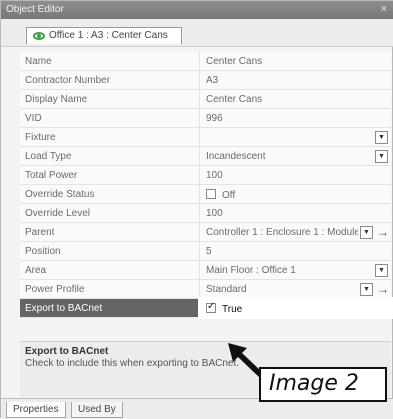 The height and width of the screenshot is (419, 393). What do you see at coordinates (323, 384) in the screenshot?
I see `callout-label: Image 2` at bounding box center [323, 384].